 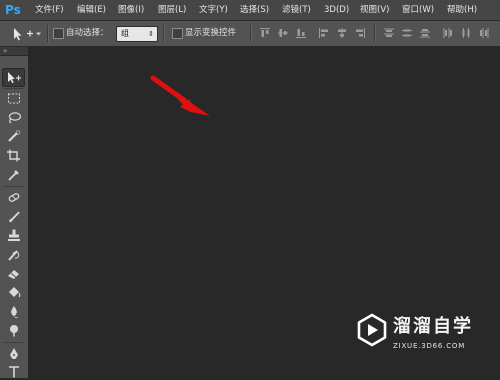 I want to click on show-transform-label: 显示变换控件, so click(x=211, y=33).